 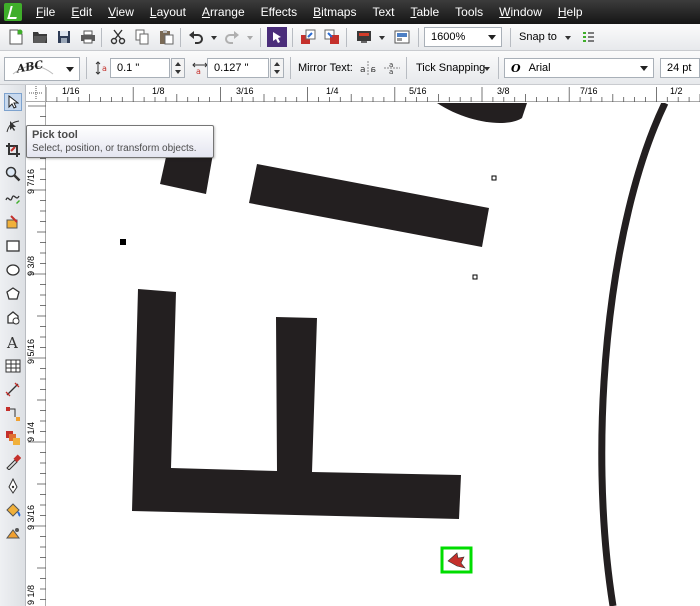 What do you see at coordinates (238, 68) in the screenshot?
I see `offset-input: 0.127 "` at bounding box center [238, 68].